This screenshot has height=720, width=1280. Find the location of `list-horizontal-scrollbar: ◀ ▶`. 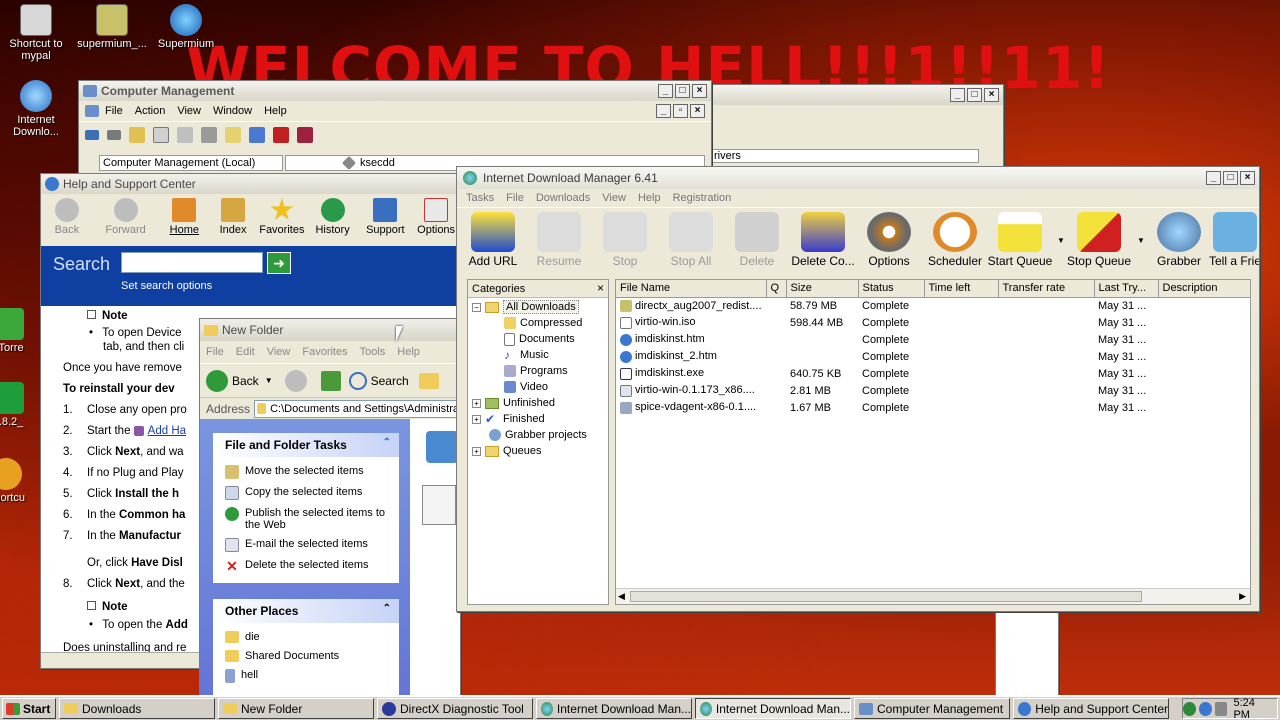

list-horizontal-scrollbar: ◀ ▶ is located at coordinates (933, 596).